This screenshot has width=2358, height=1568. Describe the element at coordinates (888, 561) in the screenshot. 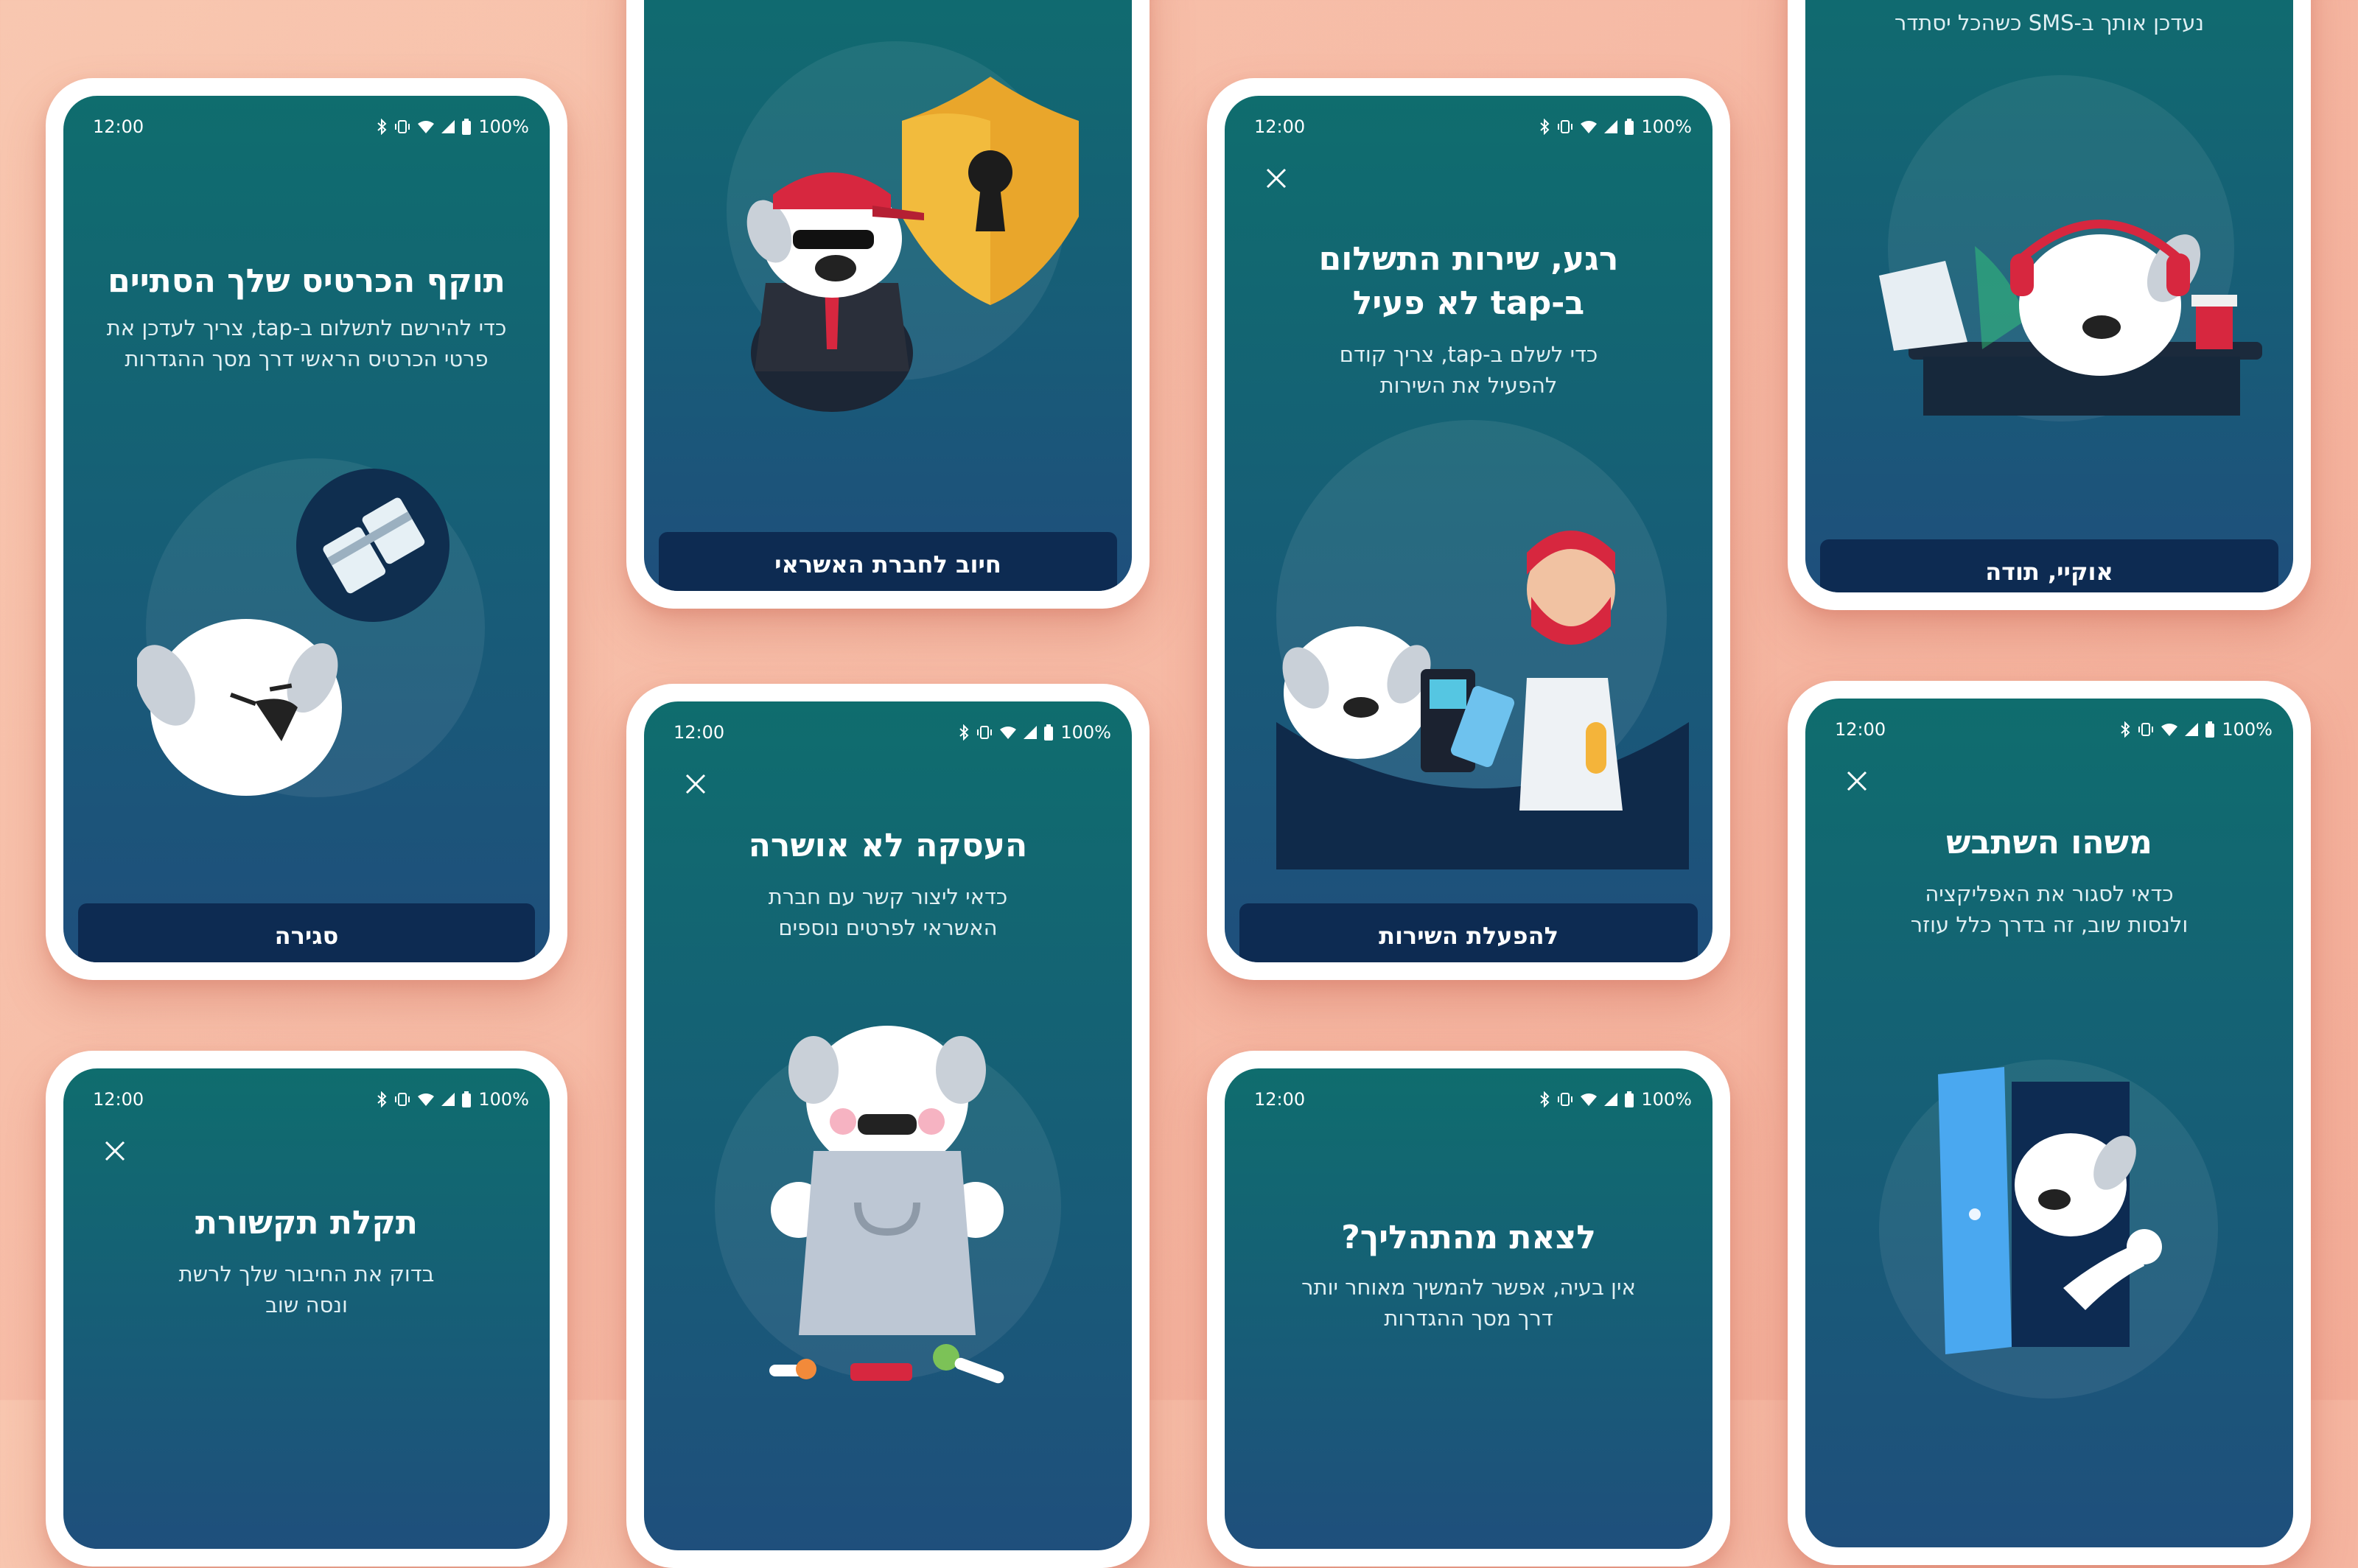

I see `credit-charge-button: חיוב לחברת האשראי` at that location.